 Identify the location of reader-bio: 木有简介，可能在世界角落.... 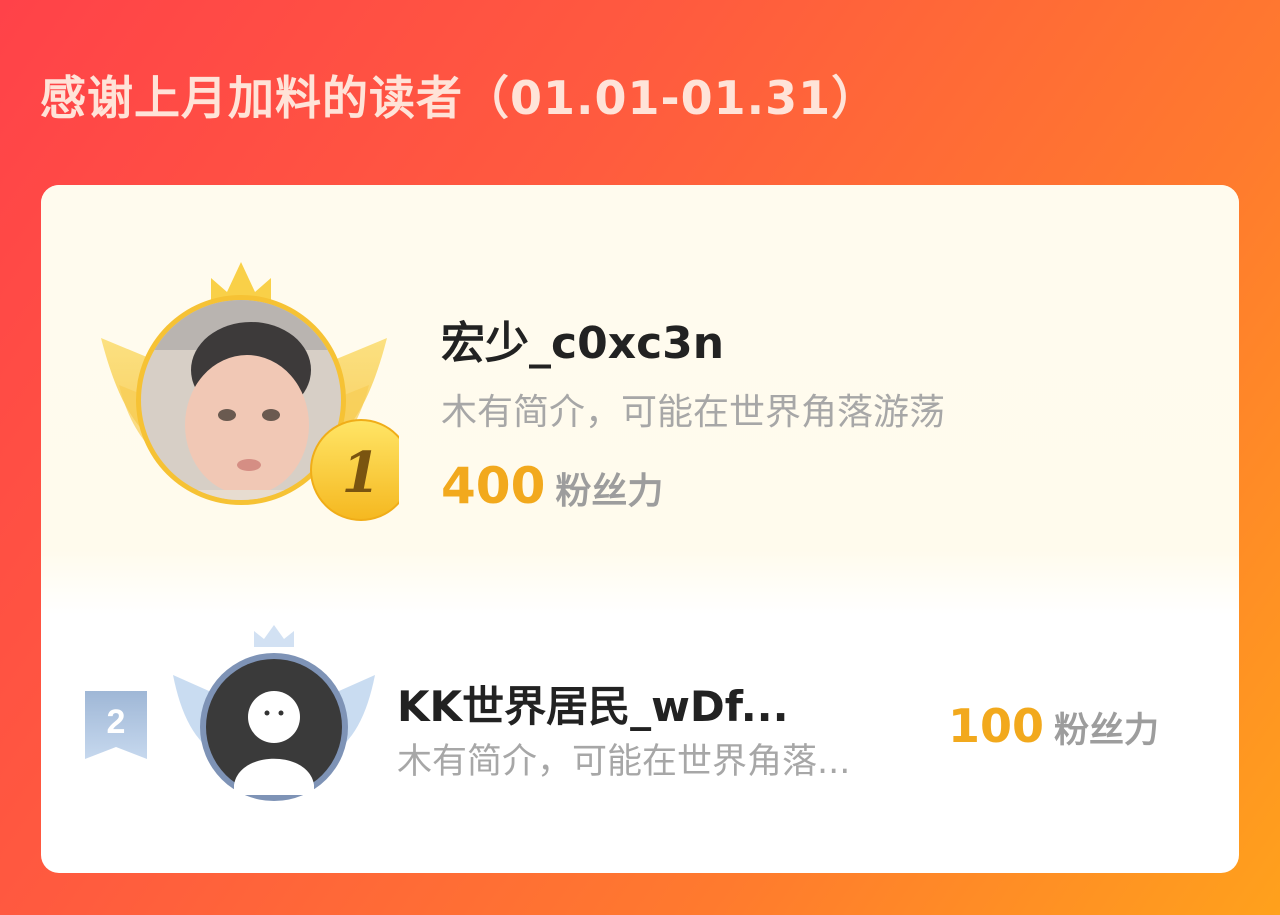
(624, 762).